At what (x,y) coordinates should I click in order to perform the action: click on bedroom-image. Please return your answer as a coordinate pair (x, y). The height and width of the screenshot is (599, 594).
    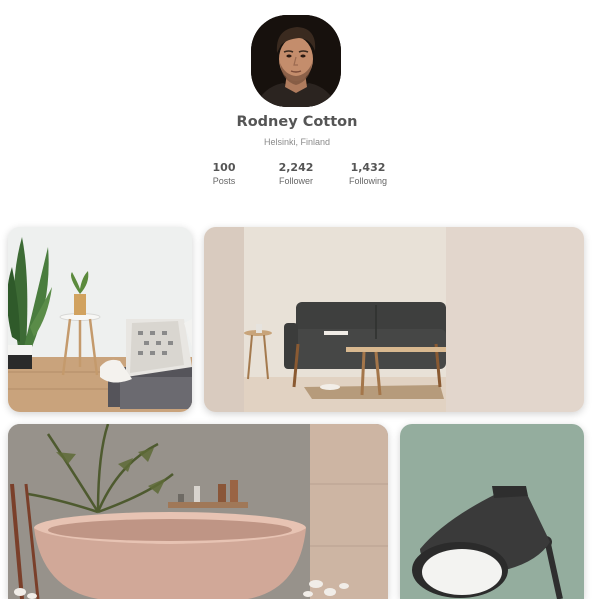
    Looking at the image, I should click on (100, 319).